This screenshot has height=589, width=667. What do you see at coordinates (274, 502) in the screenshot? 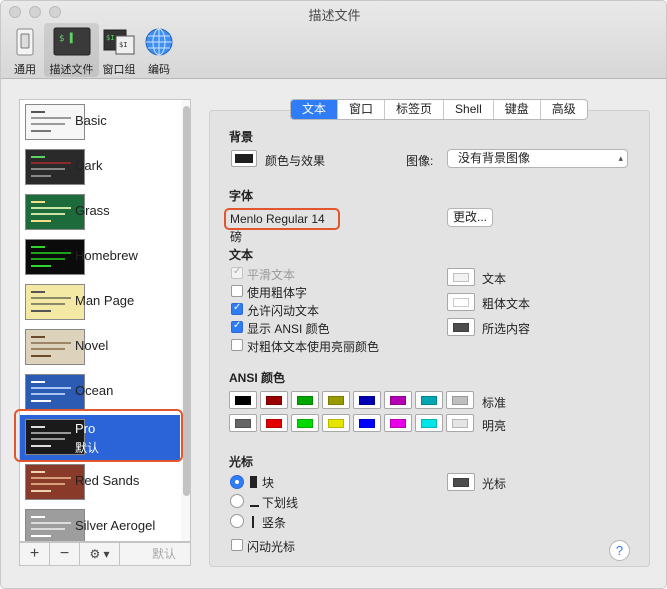
I see `cursor-underline-label: 下划线` at bounding box center [274, 502].